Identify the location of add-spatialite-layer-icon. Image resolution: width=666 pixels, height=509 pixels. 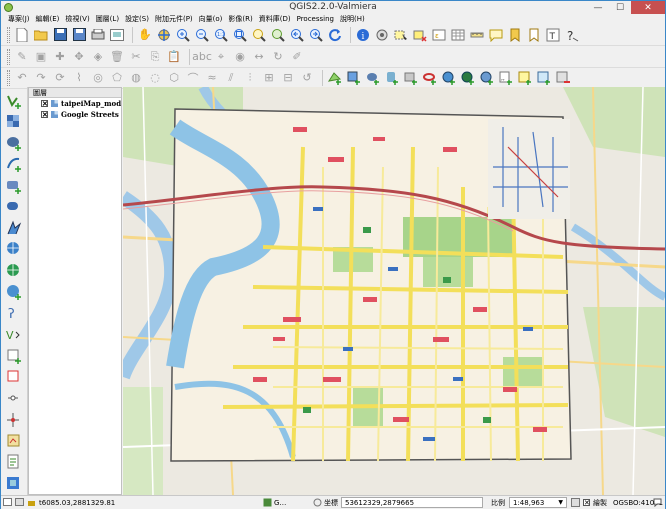
(392, 78).